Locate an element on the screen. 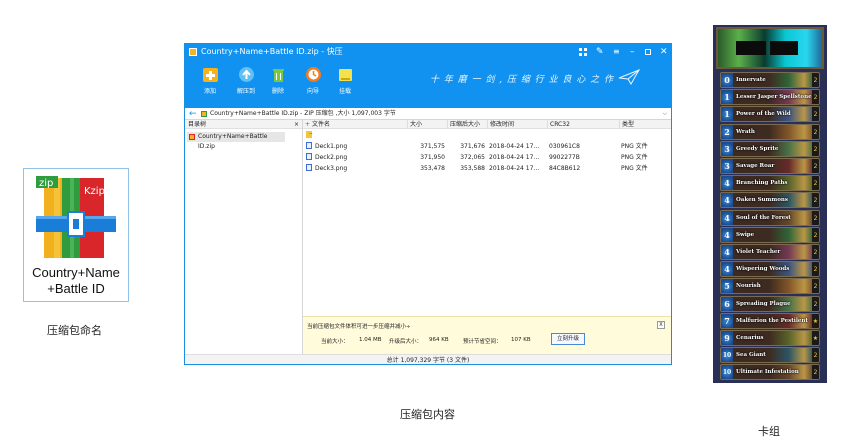  archive-contents-caption: 压缩包内容 is located at coordinates (427, 414).